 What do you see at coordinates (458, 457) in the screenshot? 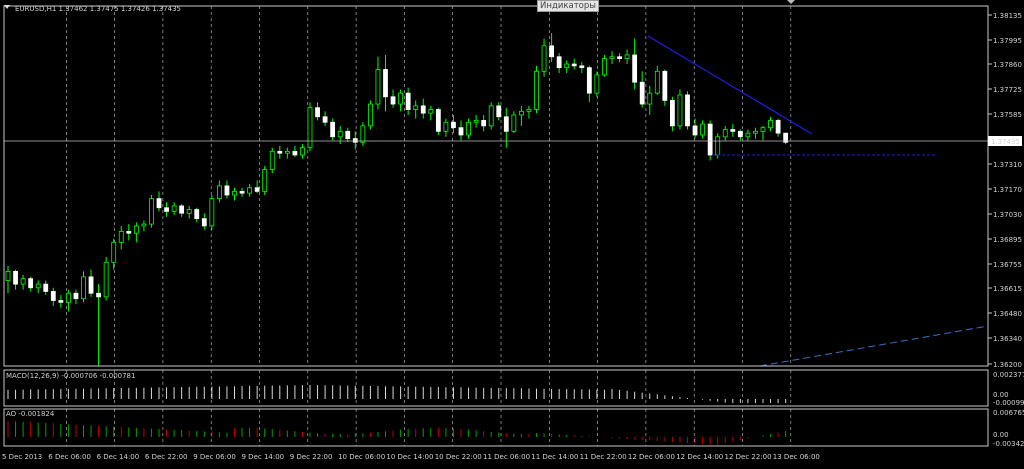
I see `time-tick-label: 10 Dec 22:00` at bounding box center [458, 457].